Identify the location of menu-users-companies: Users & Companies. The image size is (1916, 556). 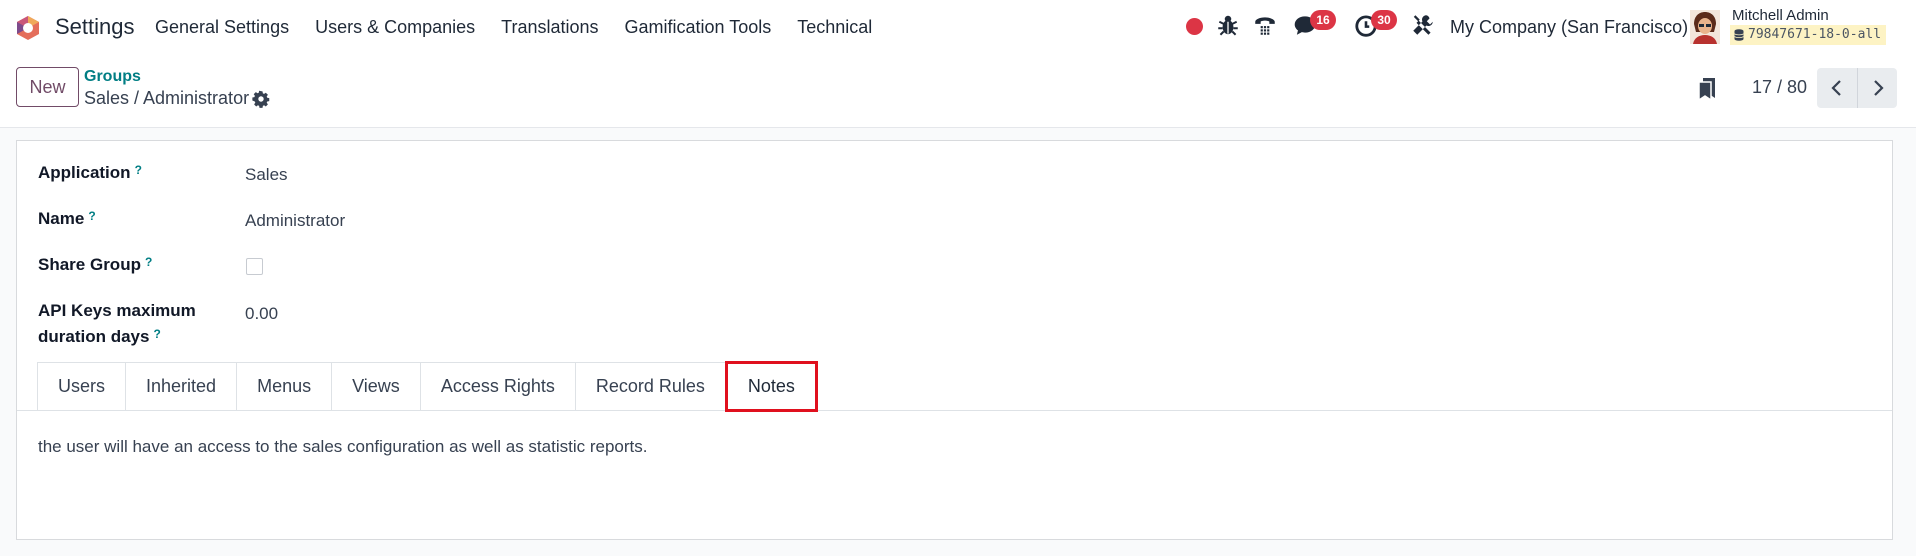
(395, 27).